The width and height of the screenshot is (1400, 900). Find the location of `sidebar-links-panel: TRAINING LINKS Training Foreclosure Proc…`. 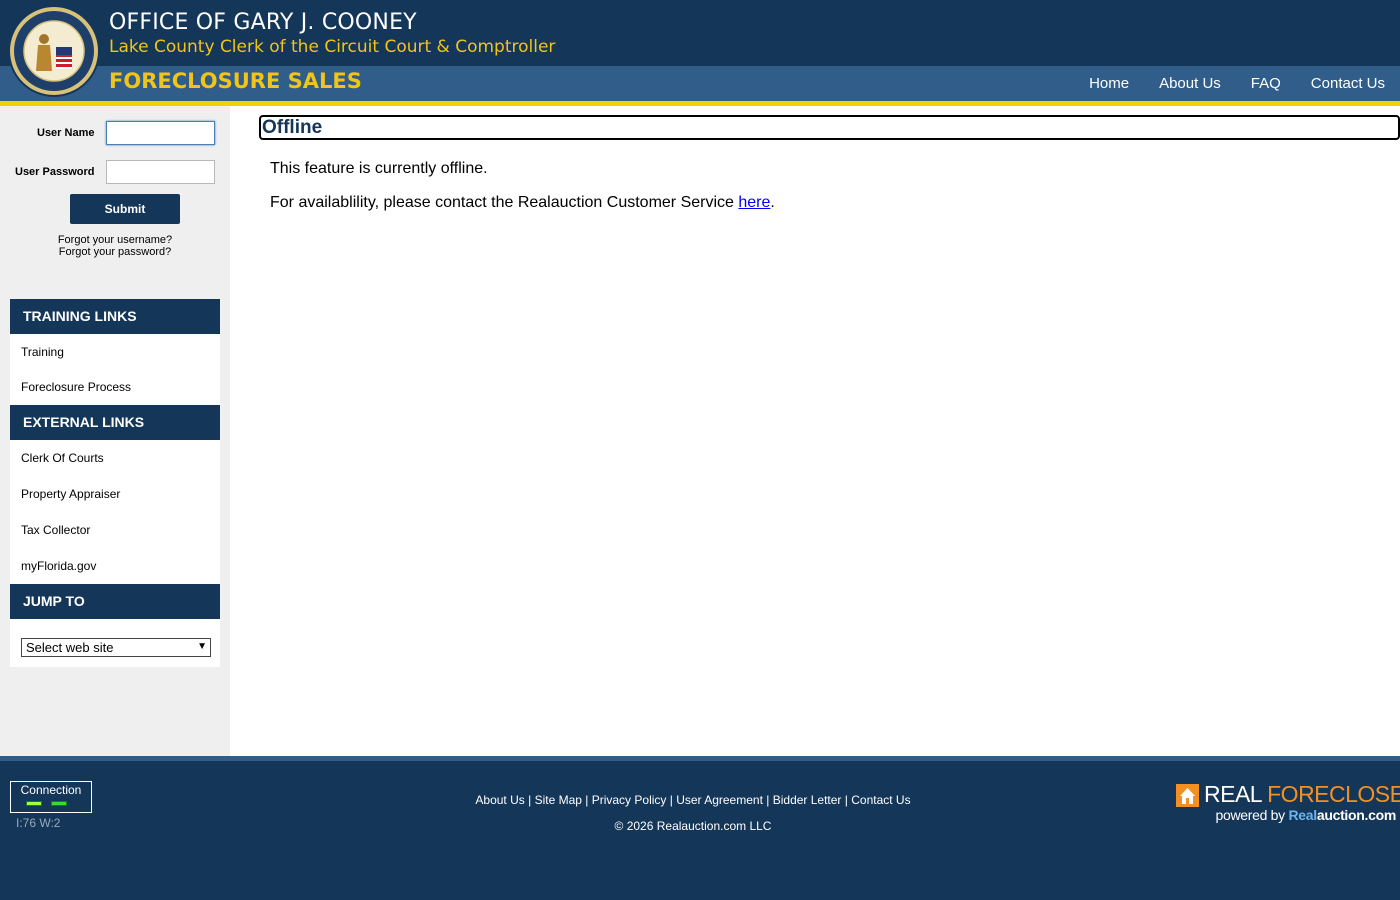

sidebar-links-panel: TRAINING LINKS Training Foreclosure Proc… is located at coordinates (115, 483).